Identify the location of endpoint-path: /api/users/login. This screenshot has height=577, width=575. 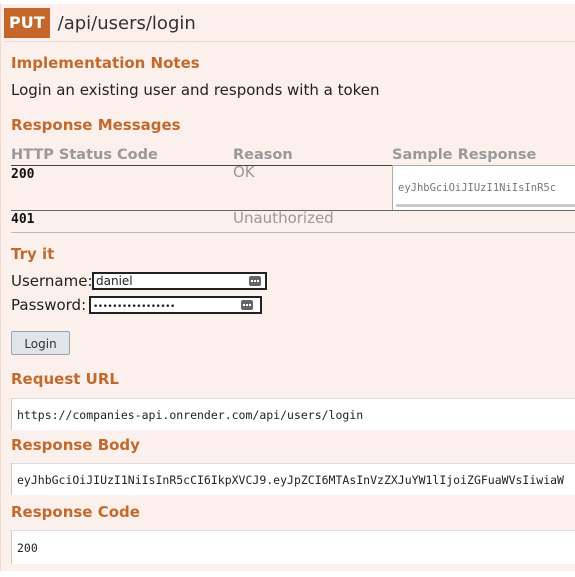
(127, 23).